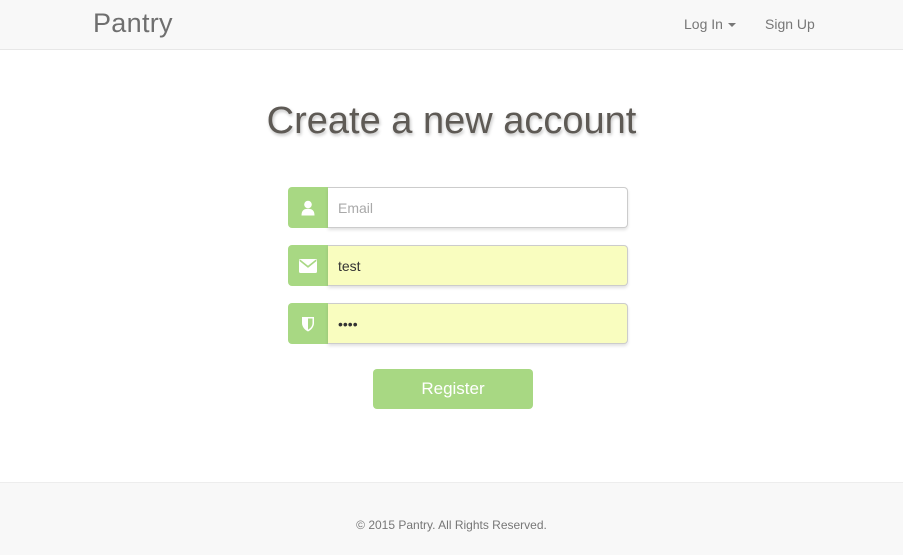 This screenshot has height=555, width=903. What do you see at coordinates (308, 323) in the screenshot?
I see `shield-icon` at bounding box center [308, 323].